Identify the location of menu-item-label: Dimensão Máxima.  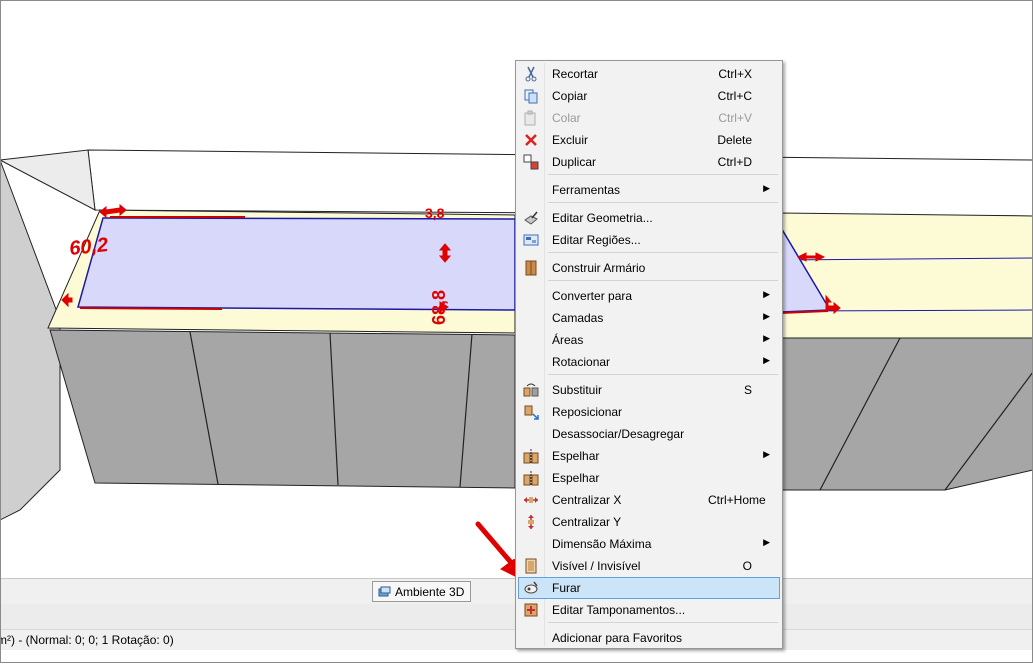
(602, 544).